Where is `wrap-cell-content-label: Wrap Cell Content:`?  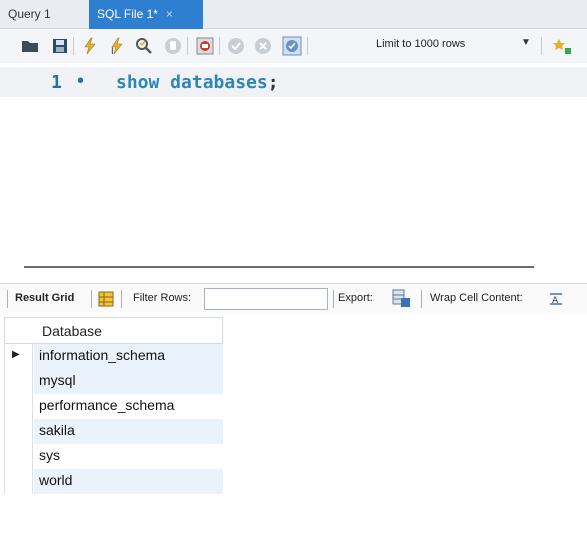
wrap-cell-content-label: Wrap Cell Content: is located at coordinates (476, 298).